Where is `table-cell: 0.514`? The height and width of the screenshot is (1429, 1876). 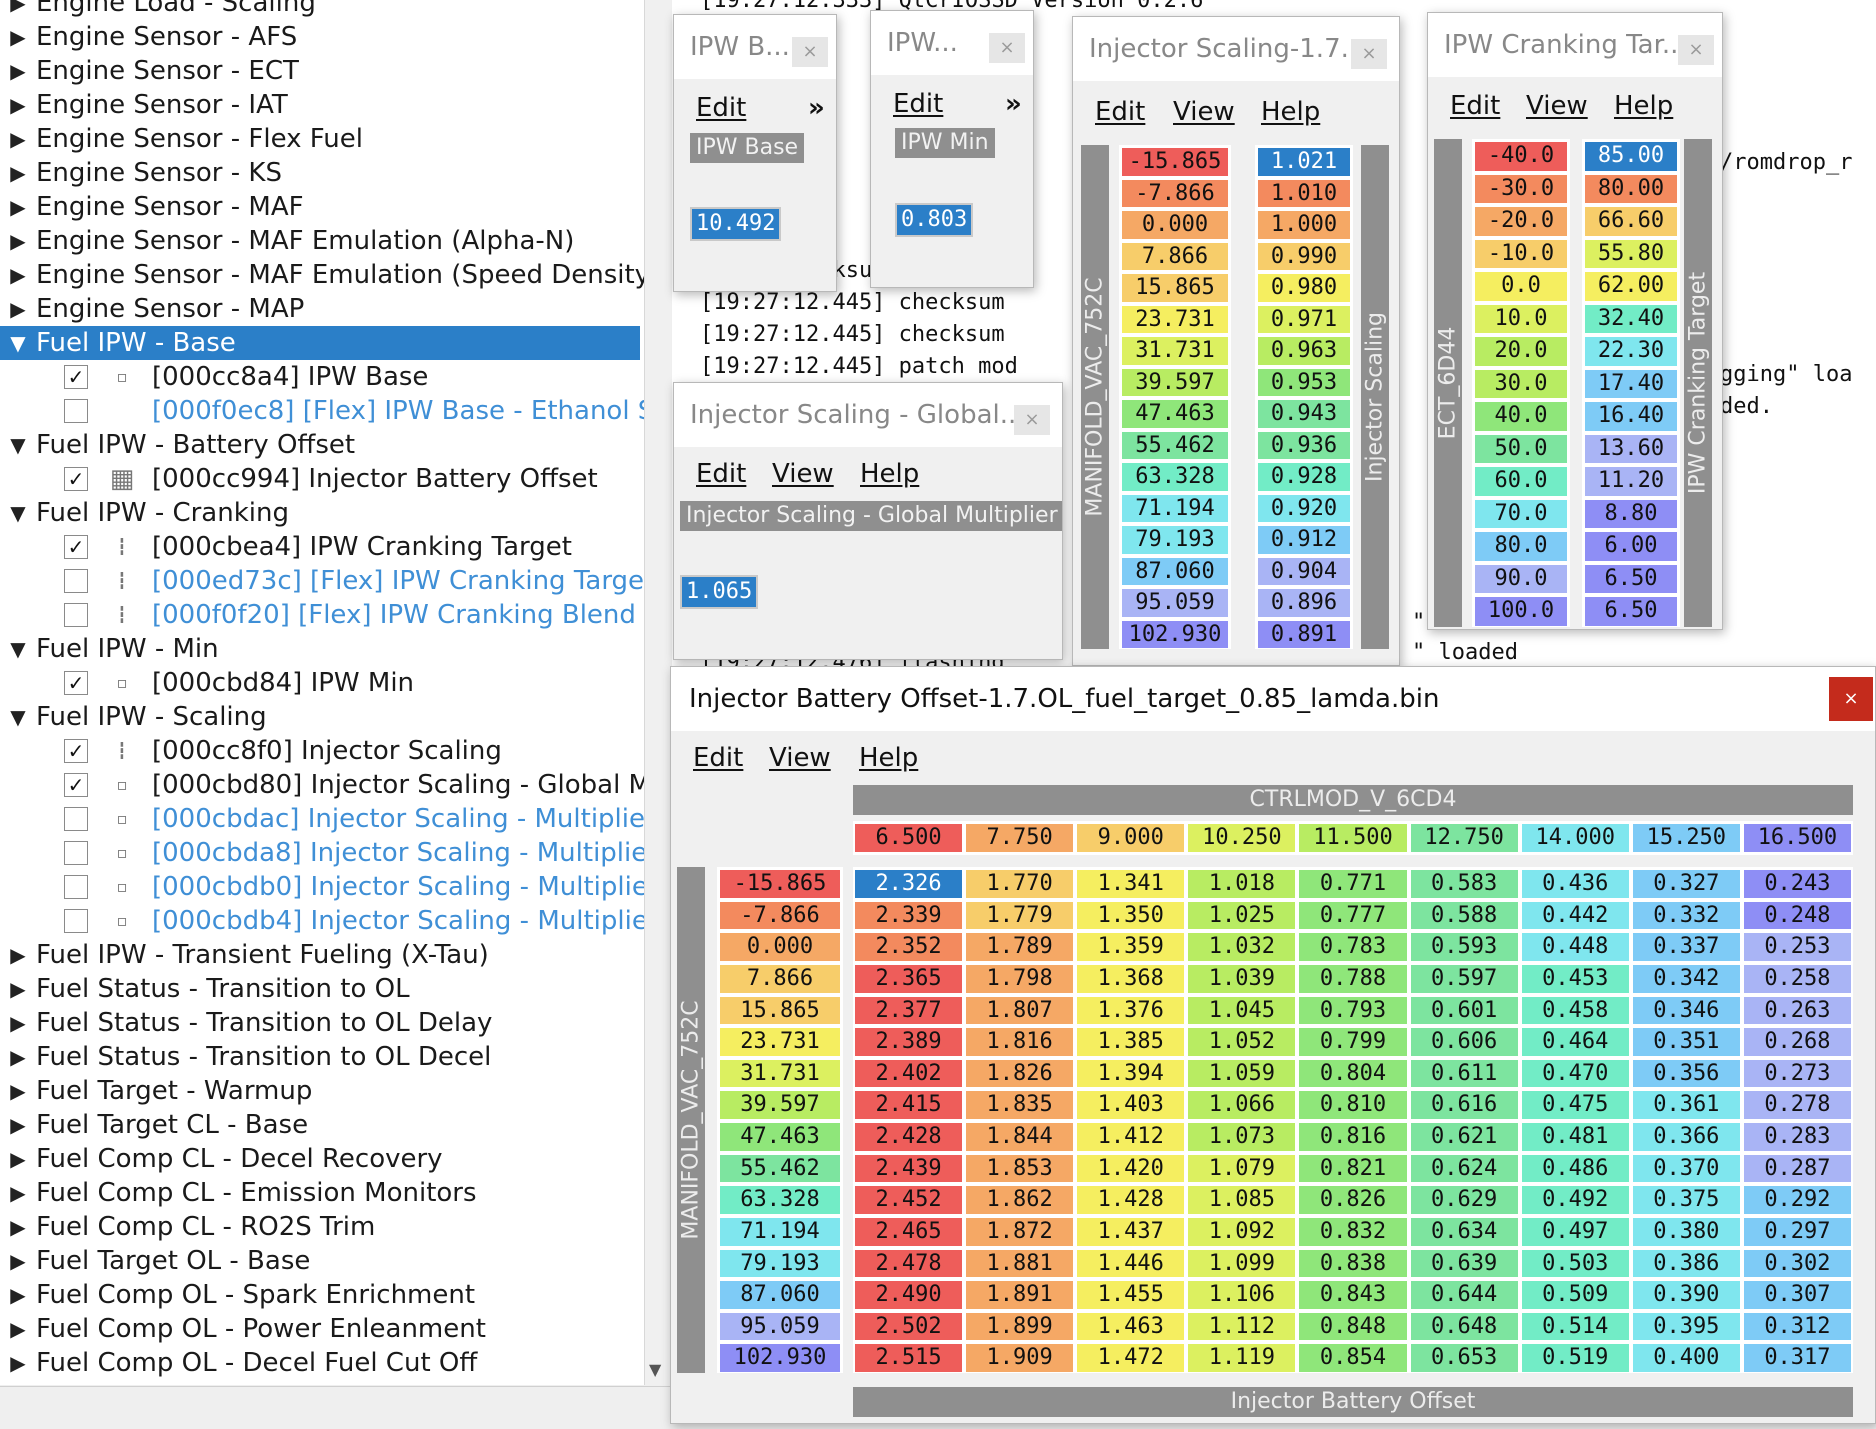 table-cell: 0.514 is located at coordinates (1575, 1326).